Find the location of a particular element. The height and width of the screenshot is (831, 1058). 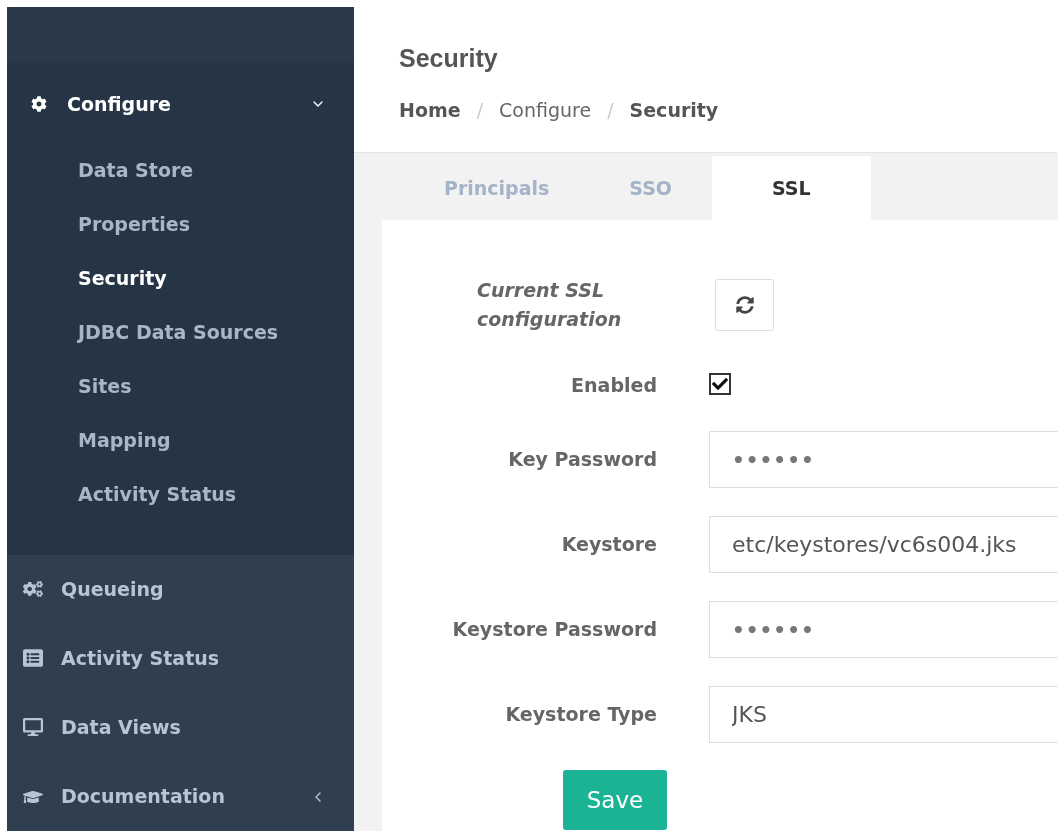

sidebar-subitem: JDBC Data Sources is located at coordinates (180, 331).